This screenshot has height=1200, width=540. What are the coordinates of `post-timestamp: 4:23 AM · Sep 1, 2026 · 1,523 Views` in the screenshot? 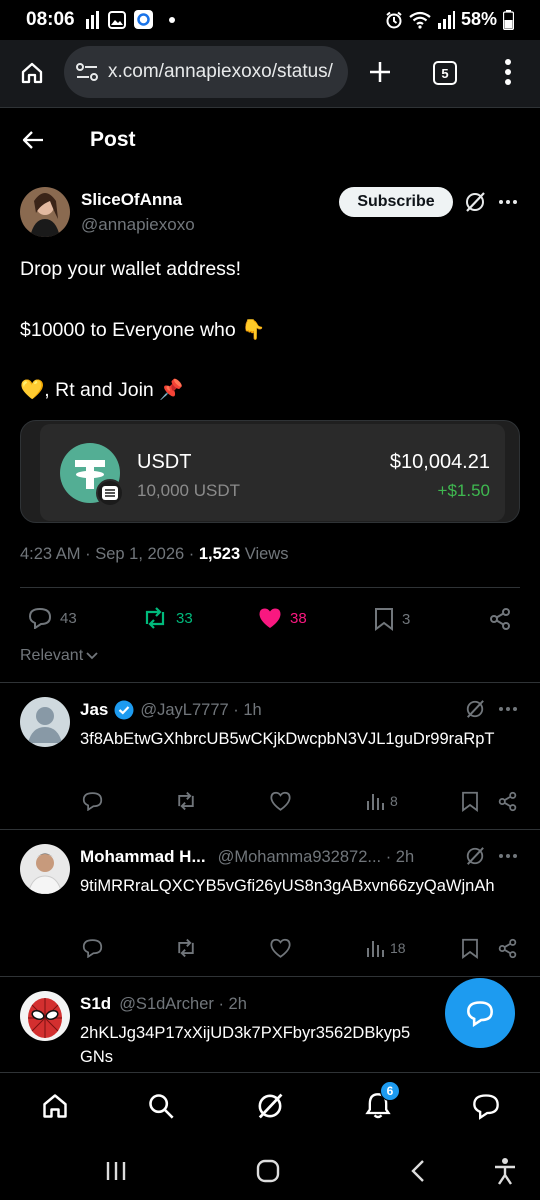 It's located at (154, 554).